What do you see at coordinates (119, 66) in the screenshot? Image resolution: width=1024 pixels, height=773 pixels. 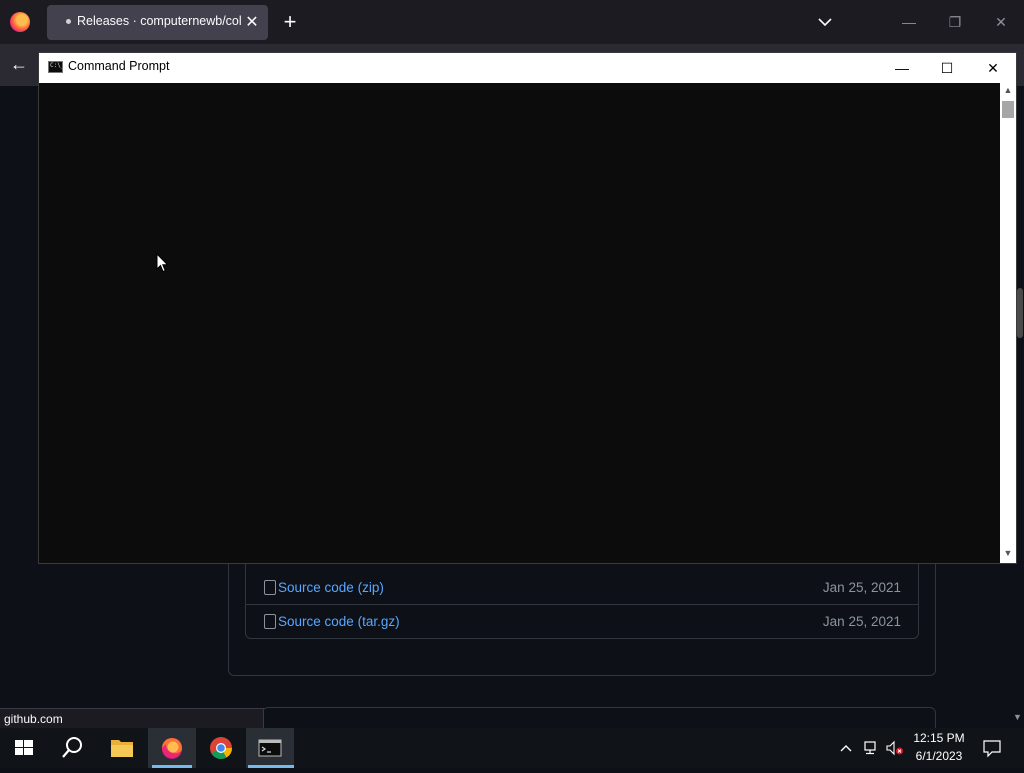 I see `cmd-window-title: Command Prompt` at bounding box center [119, 66].